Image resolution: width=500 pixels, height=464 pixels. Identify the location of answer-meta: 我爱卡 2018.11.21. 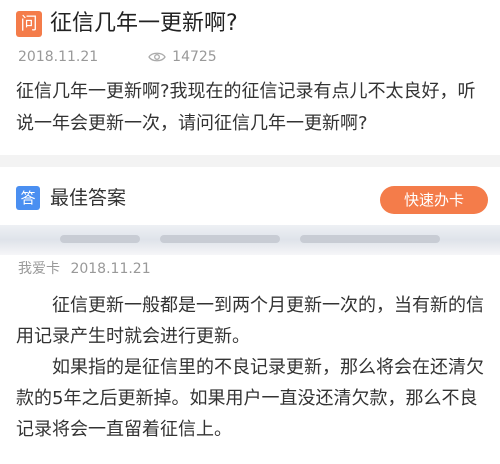
(84, 268).